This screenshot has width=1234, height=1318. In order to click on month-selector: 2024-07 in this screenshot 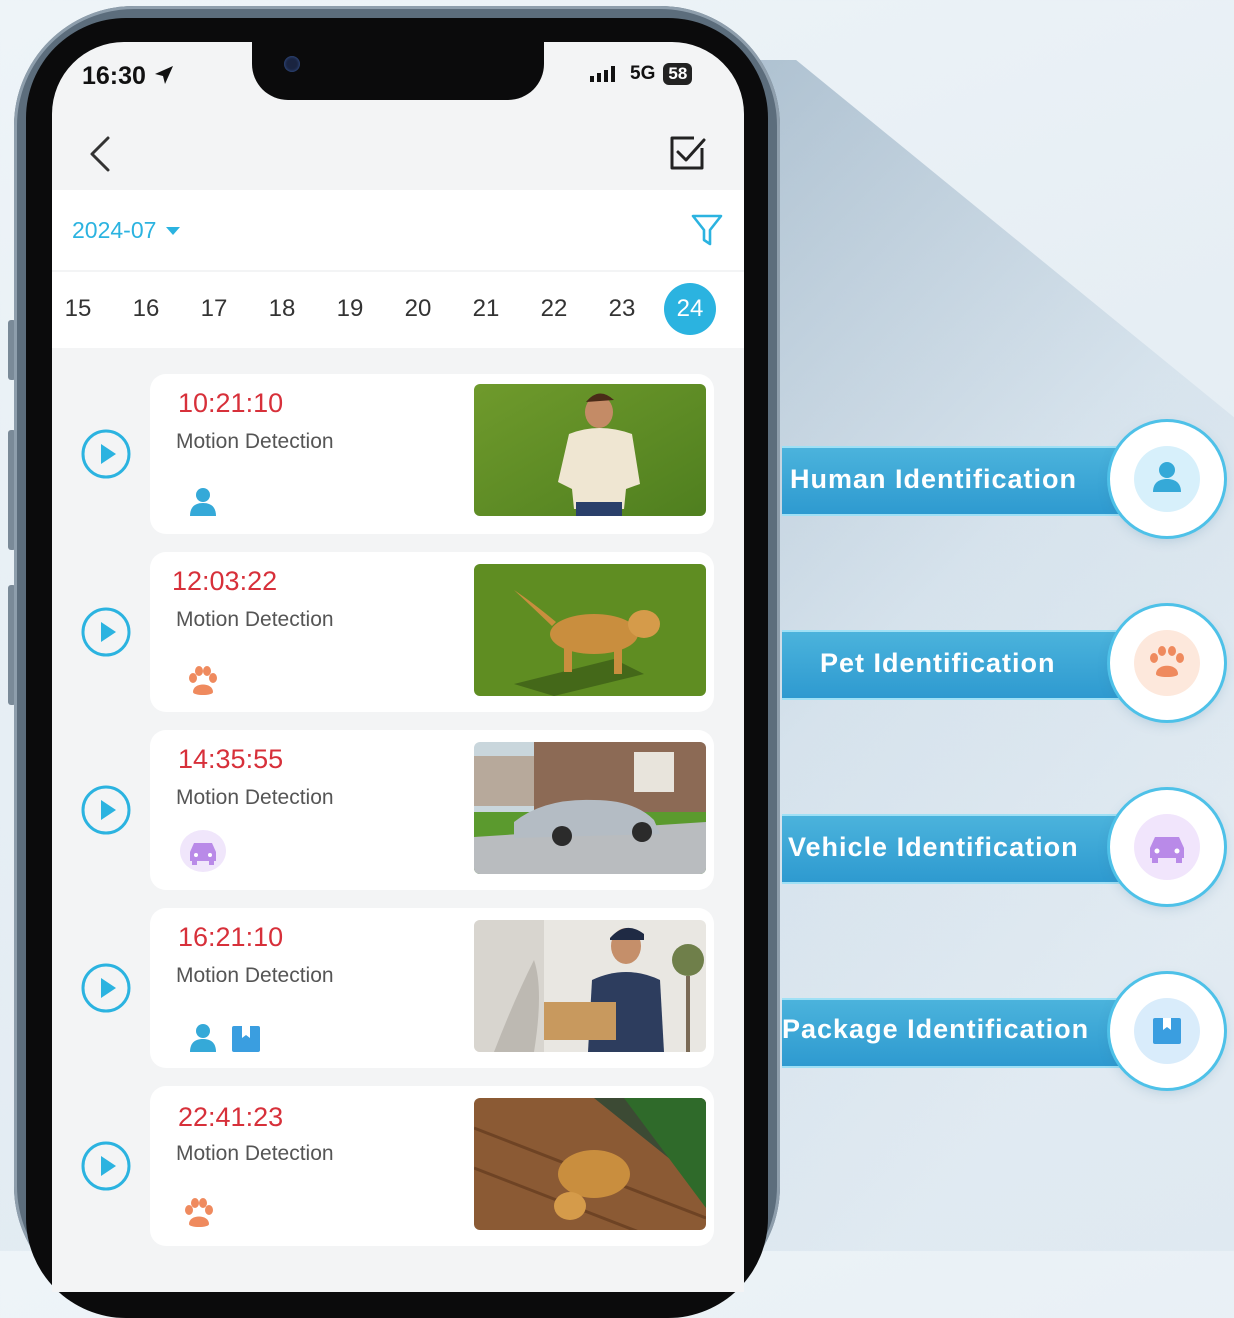, I will do `click(127, 230)`.